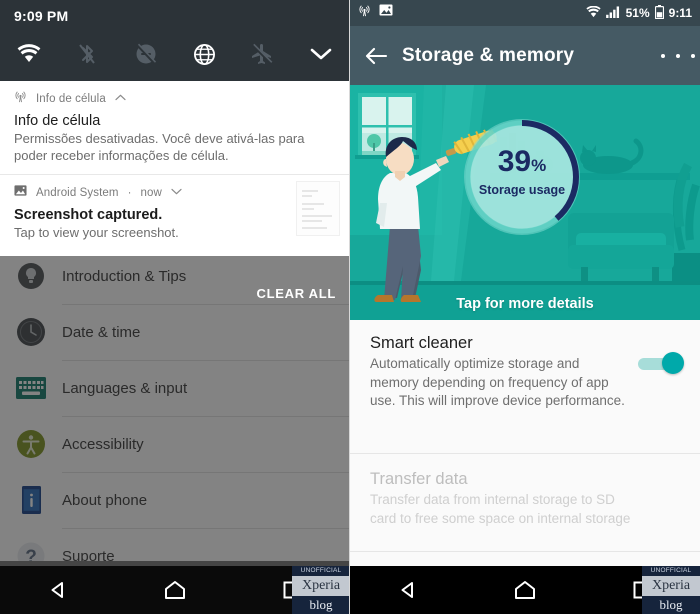  Describe the element at coordinates (525, 304) in the screenshot. I see `tap-for-details-label: Tap for more details` at that location.